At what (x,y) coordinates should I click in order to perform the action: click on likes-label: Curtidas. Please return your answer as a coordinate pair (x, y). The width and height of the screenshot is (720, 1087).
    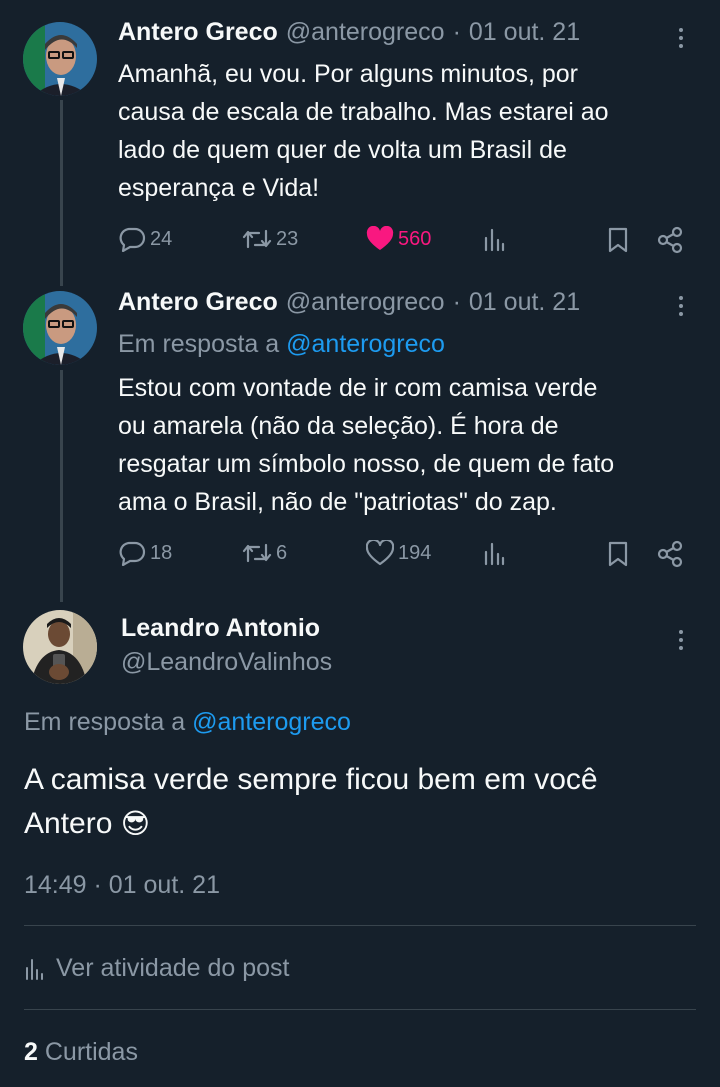
    Looking at the image, I should click on (91, 1052).